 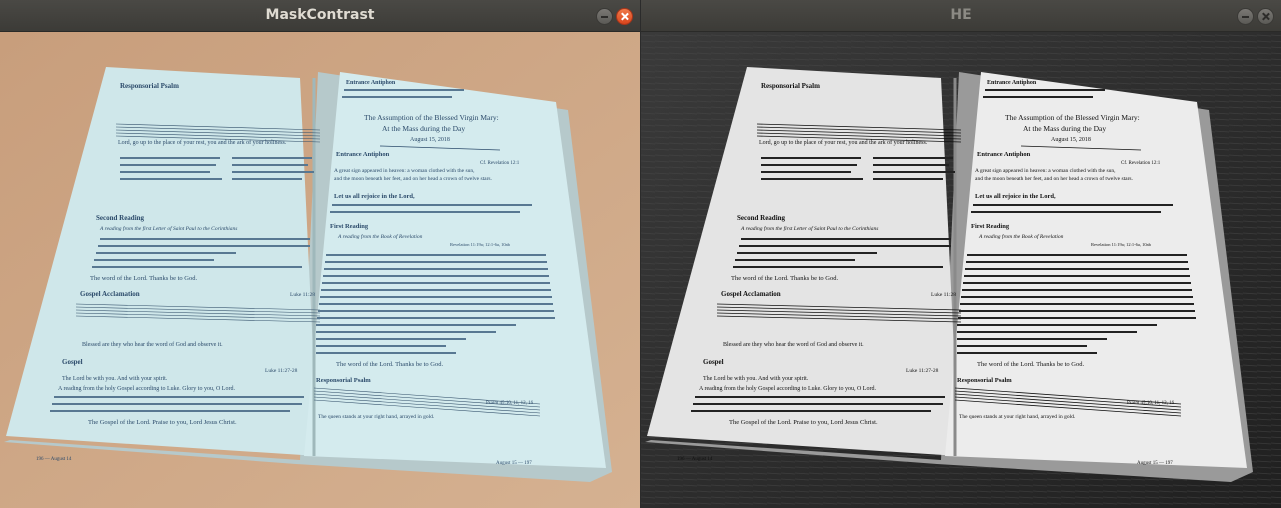 I want to click on title-bar: HE, so click(x=961, y=16).